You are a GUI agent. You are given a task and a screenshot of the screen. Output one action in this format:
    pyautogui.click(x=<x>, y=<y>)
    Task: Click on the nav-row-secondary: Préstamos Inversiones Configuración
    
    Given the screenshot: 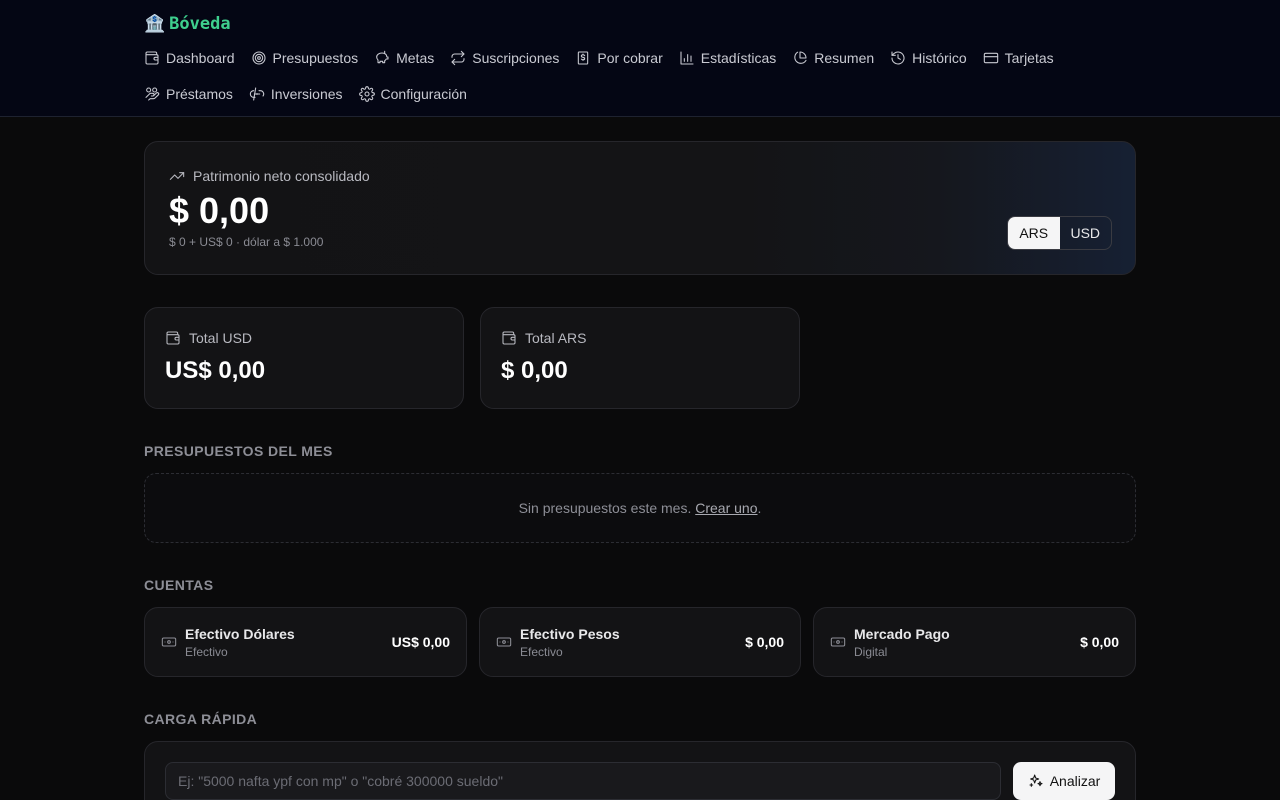 What is the action you would take?
    pyautogui.click(x=305, y=94)
    